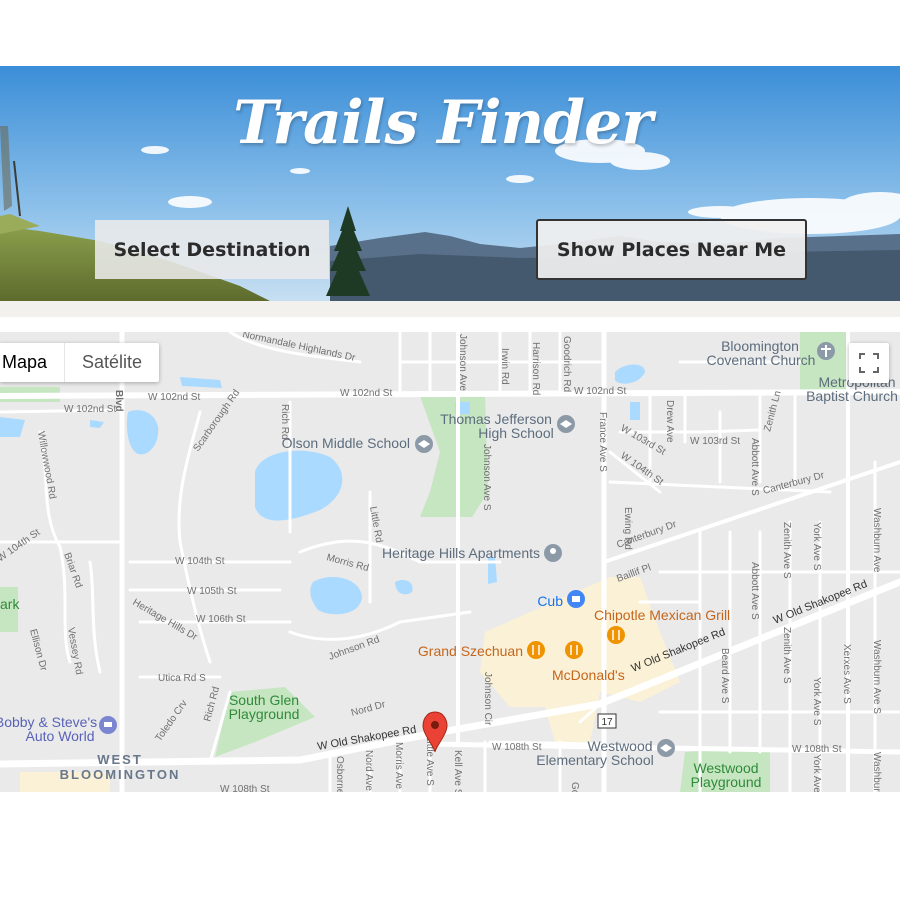  I want to click on area-label: WEST, so click(120, 759).